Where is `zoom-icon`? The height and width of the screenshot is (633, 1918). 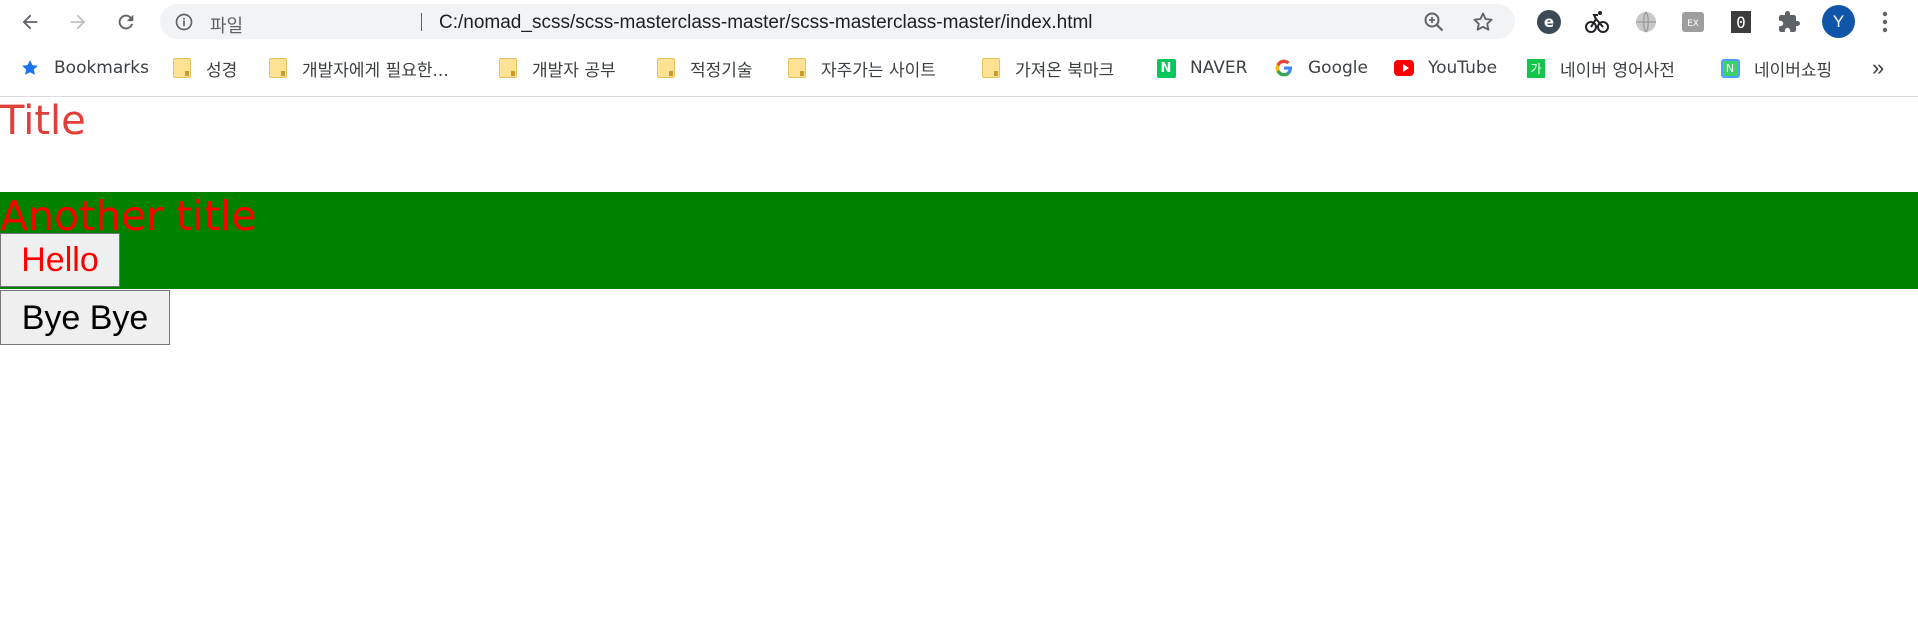
zoom-icon is located at coordinates (1434, 22).